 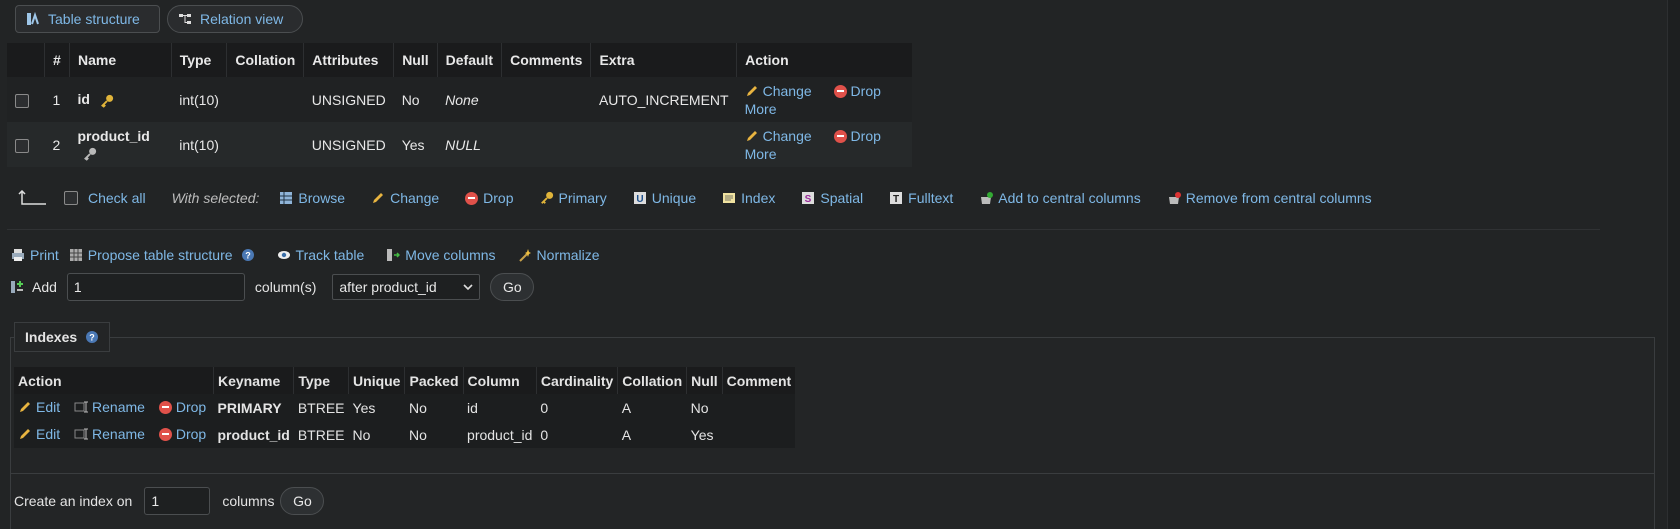 What do you see at coordinates (470, 60) in the screenshot?
I see `header-default: Default` at bounding box center [470, 60].